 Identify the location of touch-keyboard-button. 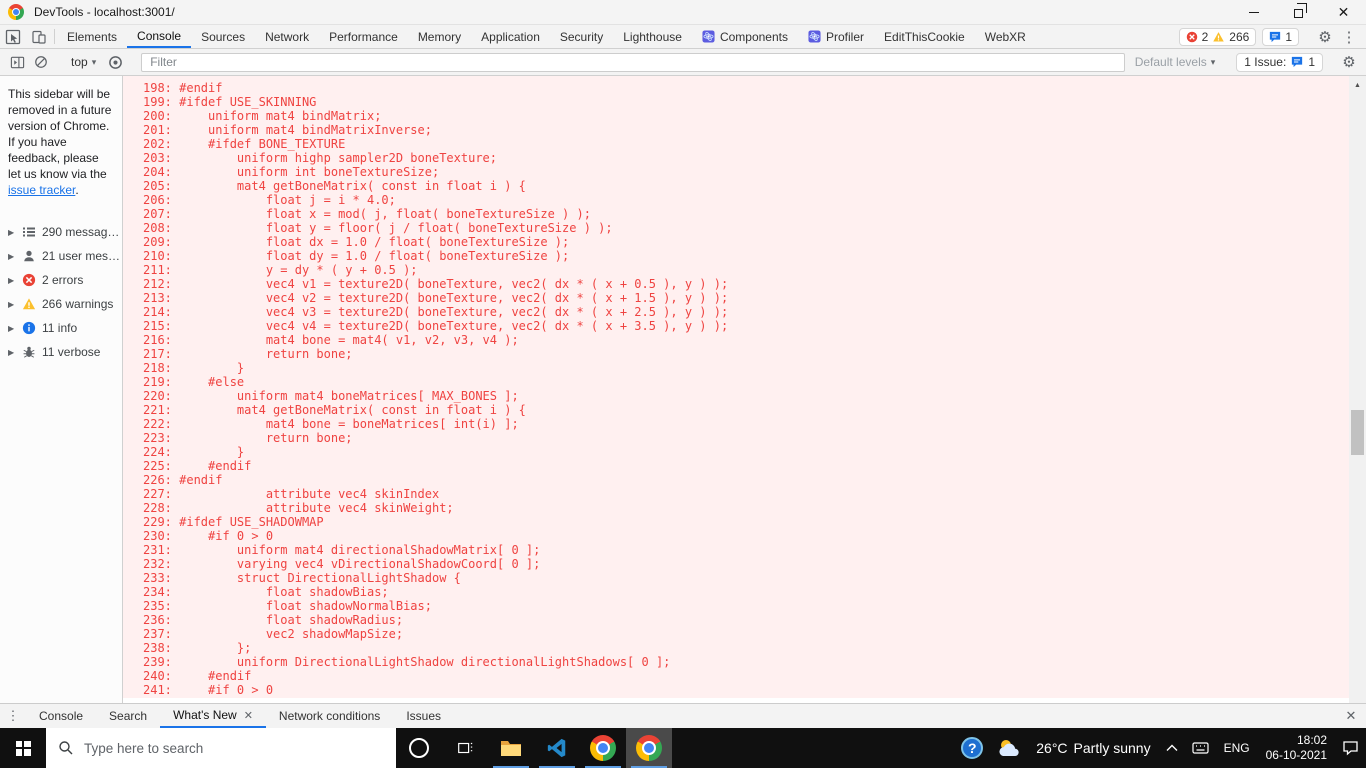
(1200, 748).